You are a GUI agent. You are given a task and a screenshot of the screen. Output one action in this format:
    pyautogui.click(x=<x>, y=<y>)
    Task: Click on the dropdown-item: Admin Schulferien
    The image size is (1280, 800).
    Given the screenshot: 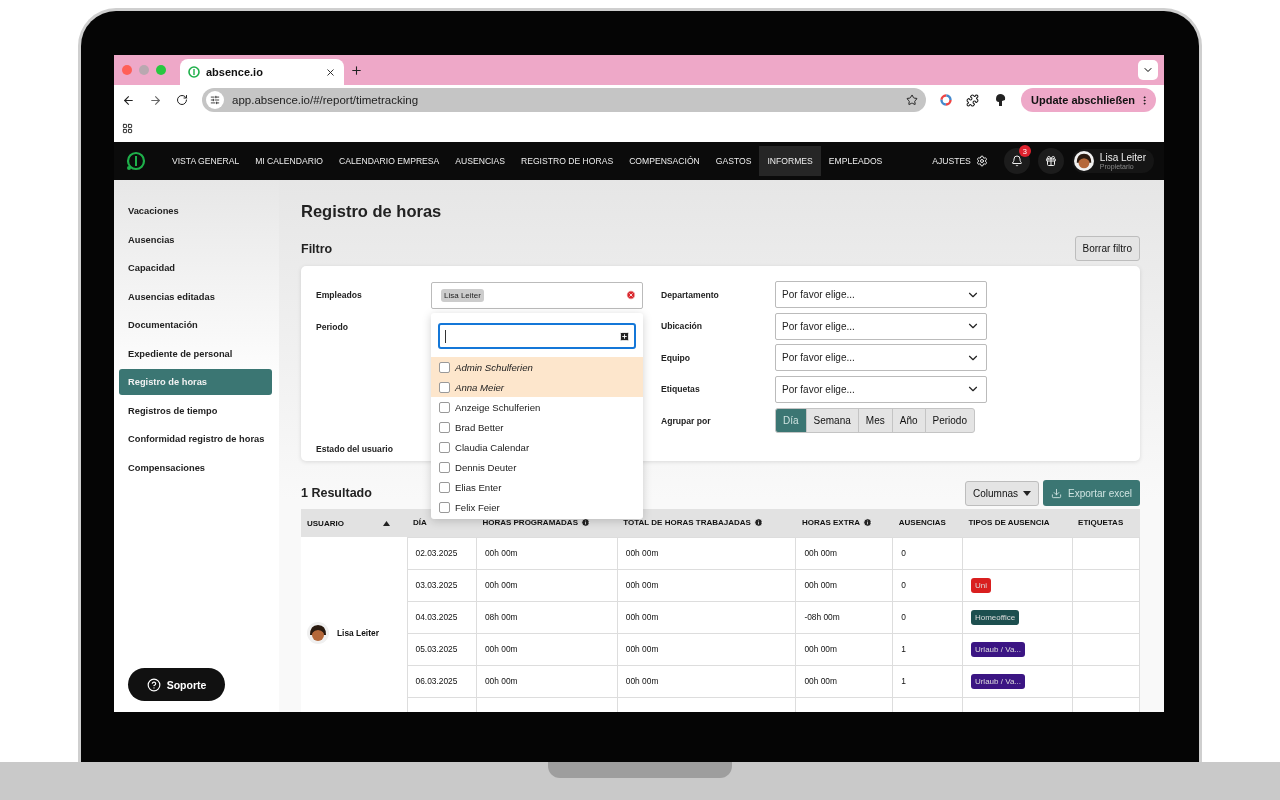 What is the action you would take?
    pyautogui.click(x=537, y=367)
    